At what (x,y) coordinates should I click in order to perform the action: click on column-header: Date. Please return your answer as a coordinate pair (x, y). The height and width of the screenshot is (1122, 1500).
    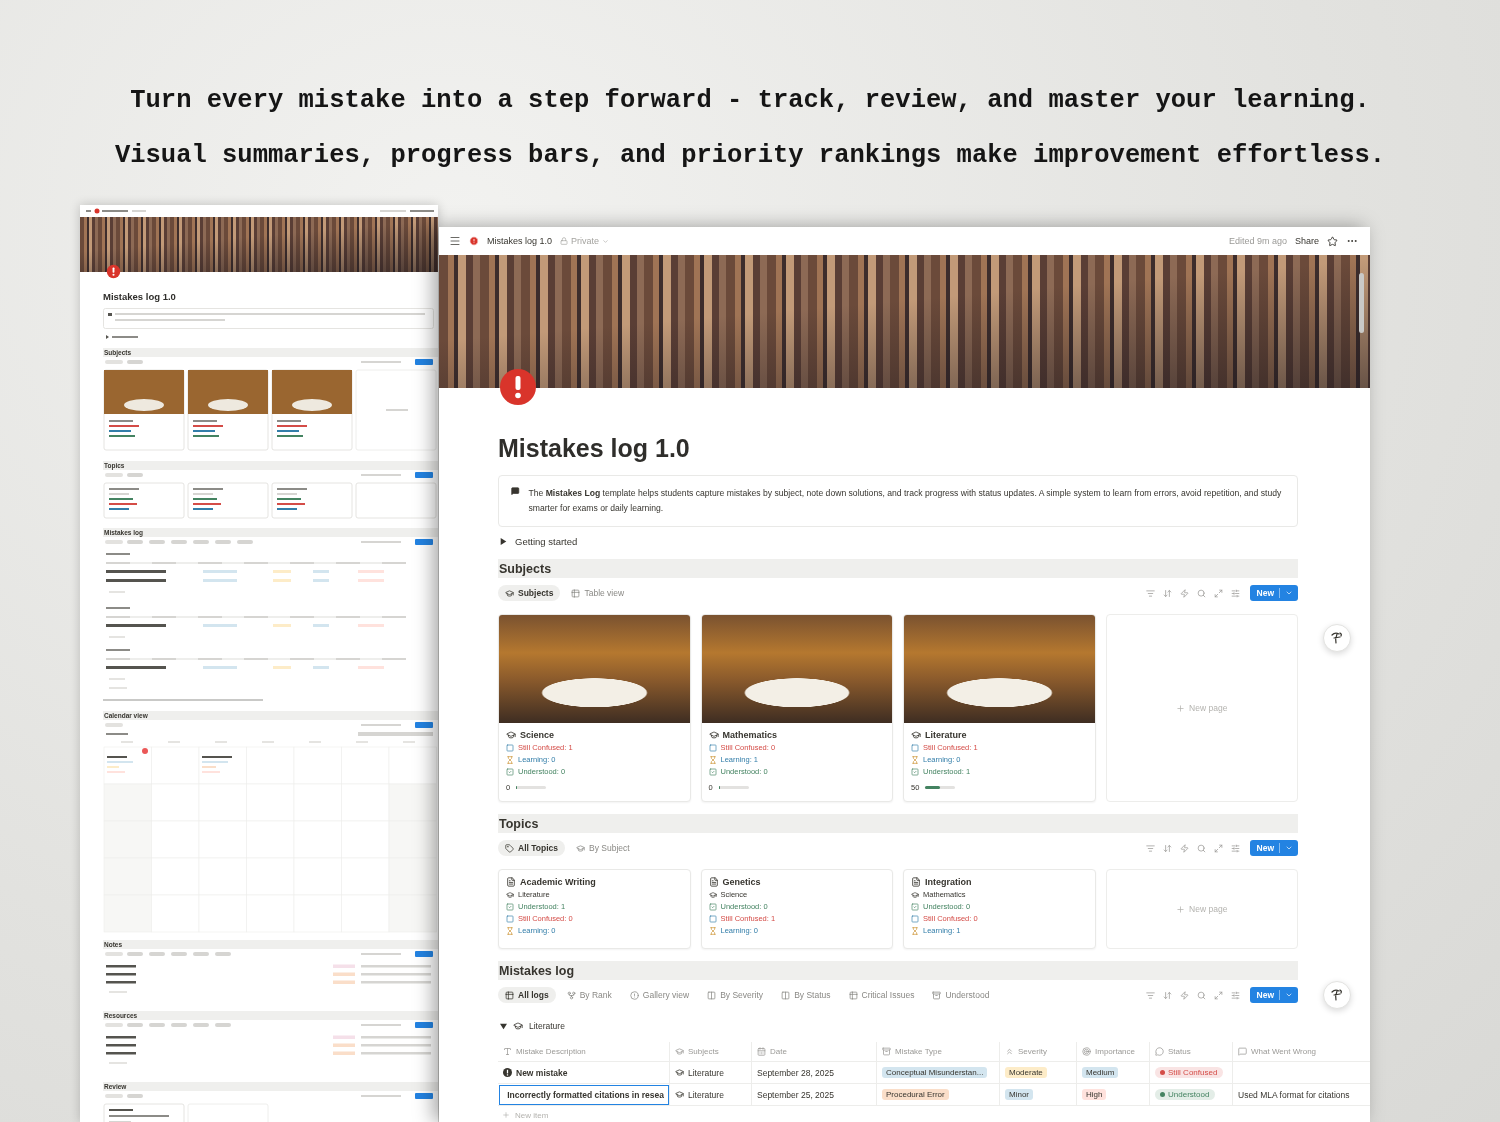
    Looking at the image, I should click on (778, 1051).